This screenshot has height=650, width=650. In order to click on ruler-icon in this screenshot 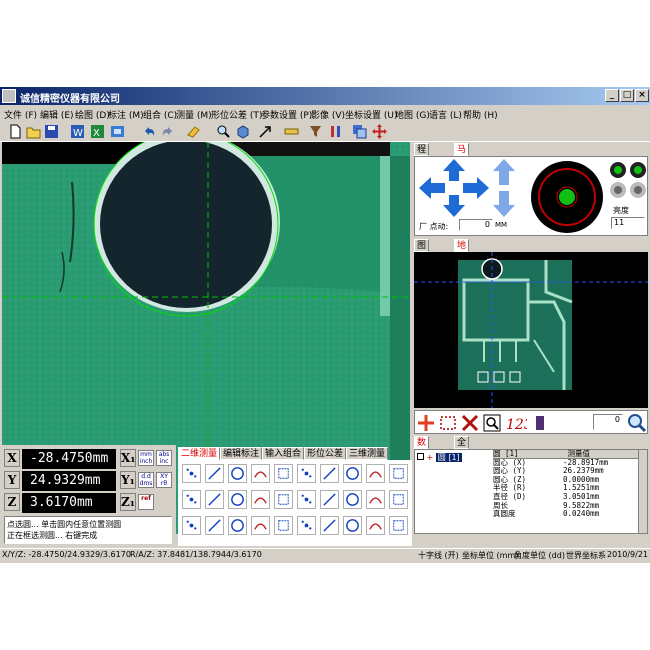, I will do `click(291, 131)`.